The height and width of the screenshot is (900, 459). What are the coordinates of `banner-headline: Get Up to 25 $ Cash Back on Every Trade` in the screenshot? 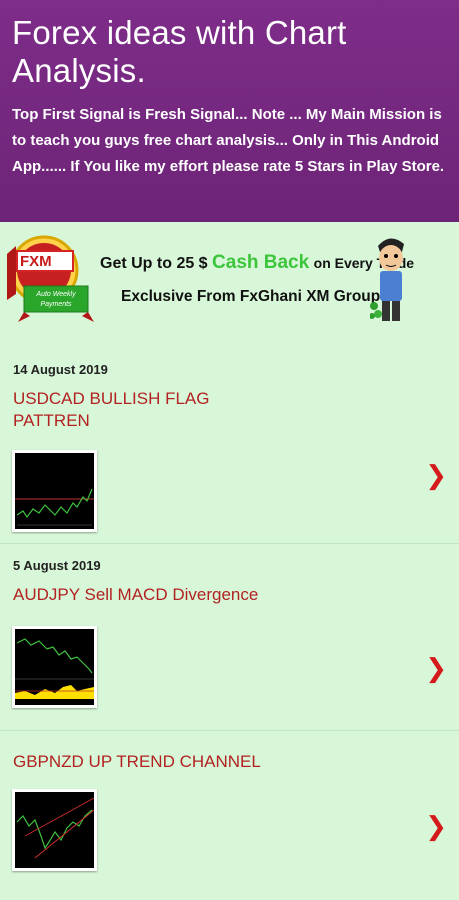 It's located at (257, 262).